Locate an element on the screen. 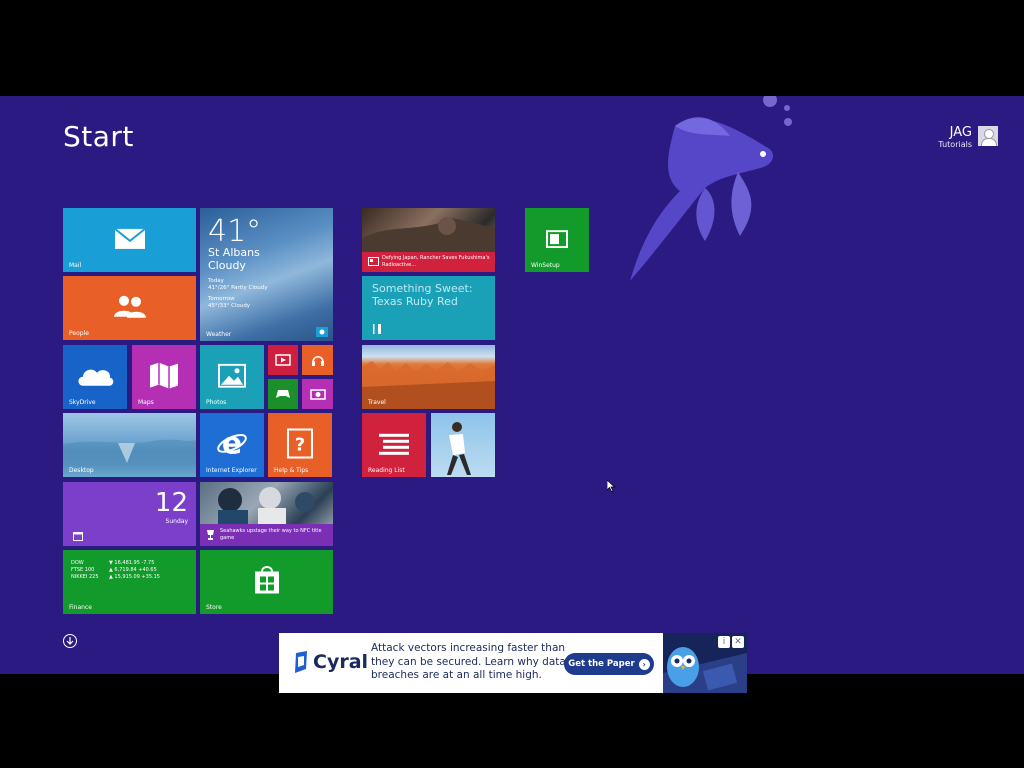 Image resolution: width=1024 pixels, height=768 pixels. food-headline: Something Sweet: Texas Ruby Red is located at coordinates (422, 295).